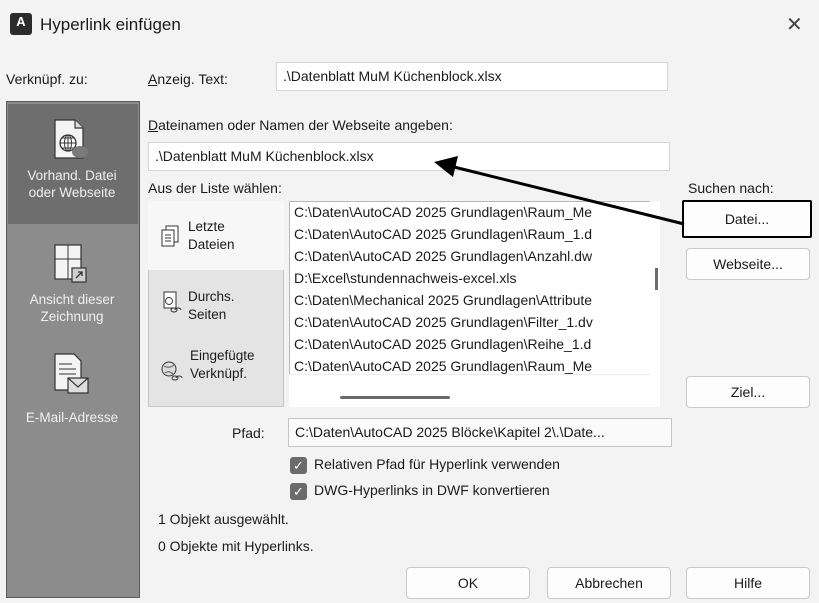 This screenshot has height=603, width=819. What do you see at coordinates (207, 314) in the screenshot?
I see `tab-label: Seiten` at bounding box center [207, 314].